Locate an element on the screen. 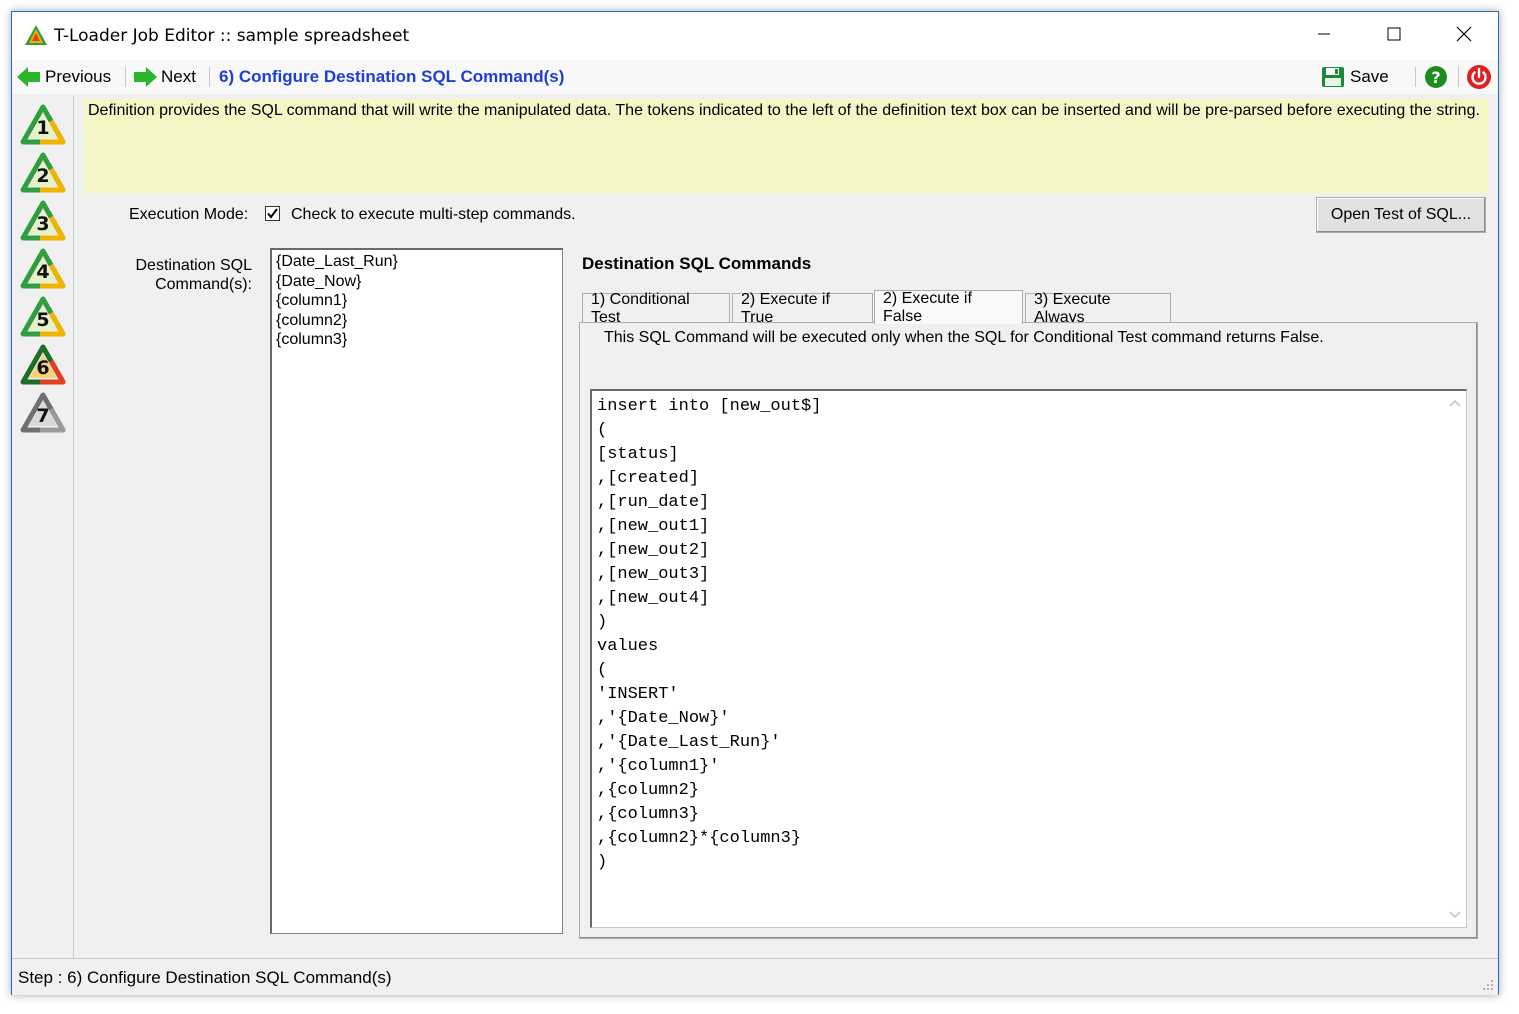 This screenshot has width=1519, height=1014. token-item: {Date_Now} is located at coordinates (417, 282).